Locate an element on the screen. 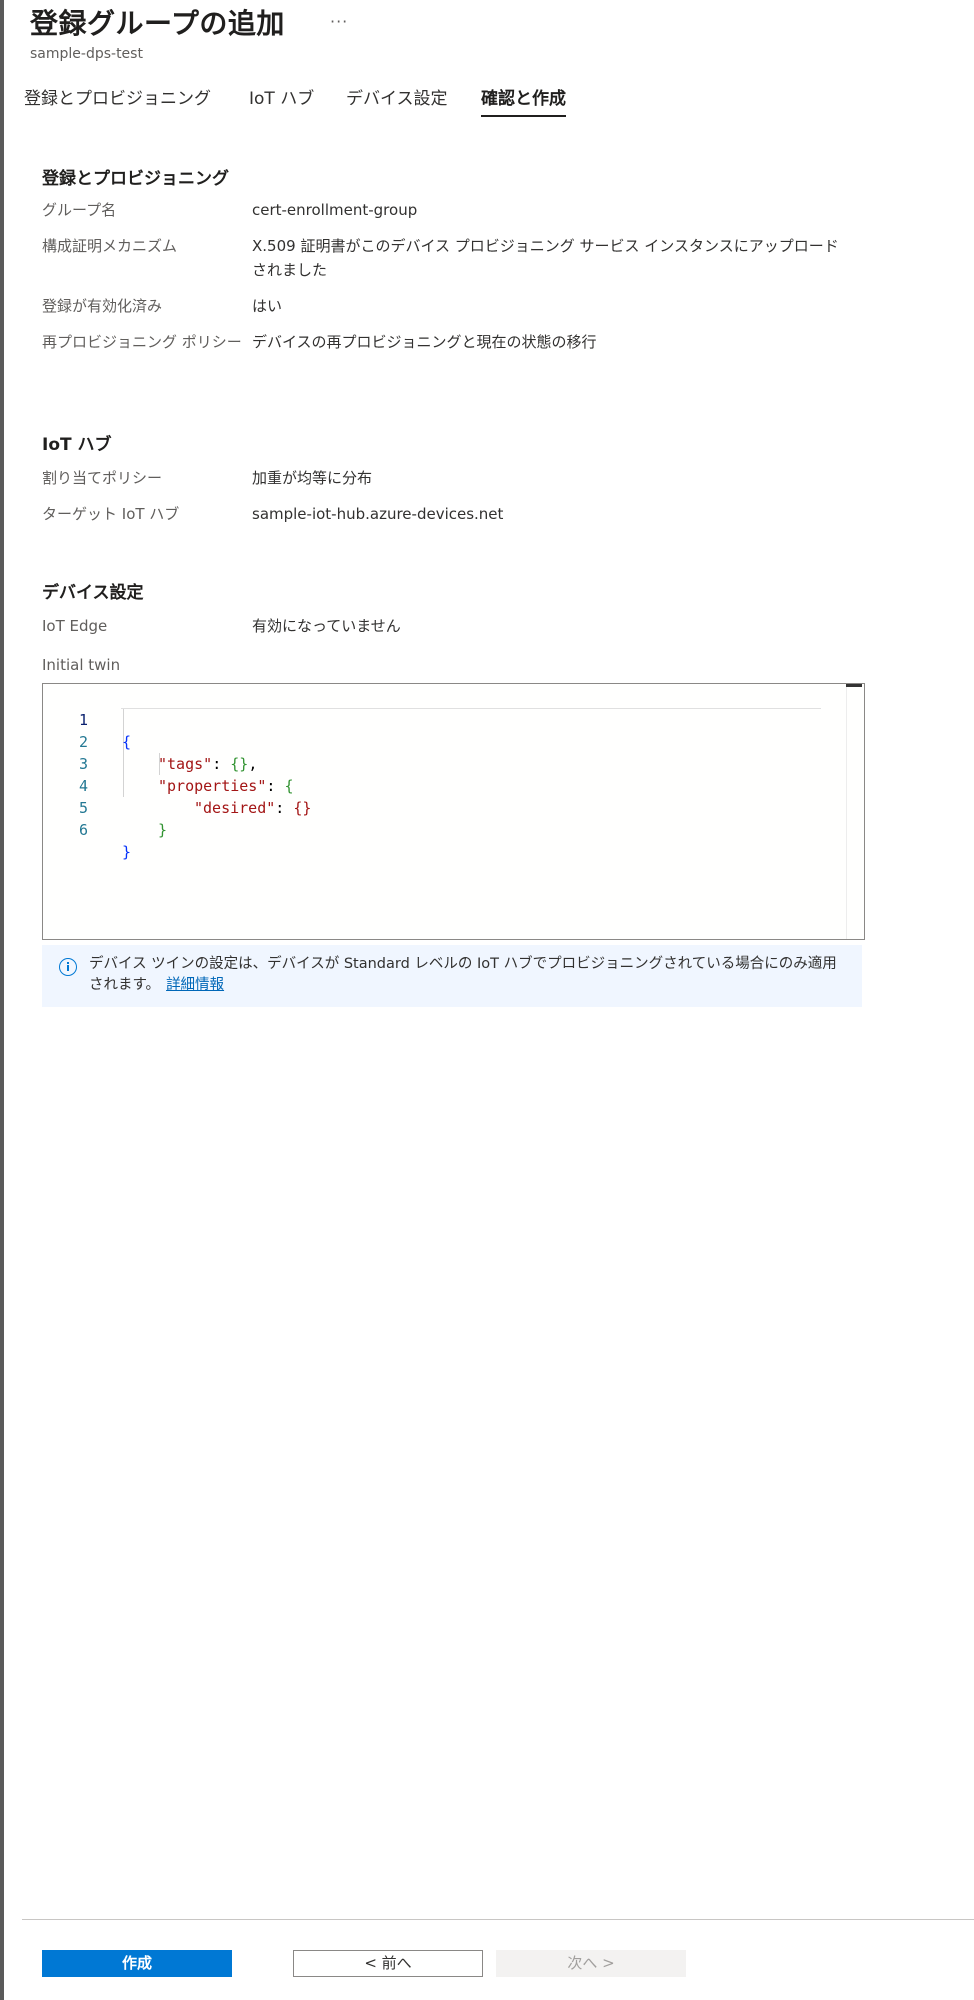 Image resolution: width=974 pixels, height=2000 pixels. tab-registration-provisioning: 登録とプロビジョニング is located at coordinates (117, 101).